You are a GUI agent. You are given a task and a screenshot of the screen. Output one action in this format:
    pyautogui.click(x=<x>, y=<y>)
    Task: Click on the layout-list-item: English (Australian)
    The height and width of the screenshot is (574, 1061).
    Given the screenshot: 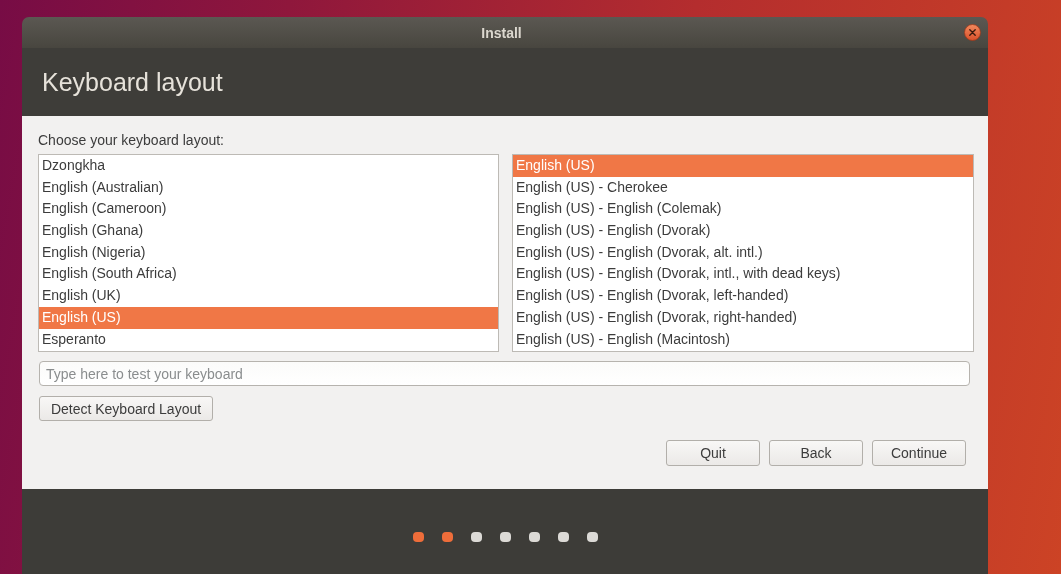 What is the action you would take?
    pyautogui.click(x=268, y=187)
    